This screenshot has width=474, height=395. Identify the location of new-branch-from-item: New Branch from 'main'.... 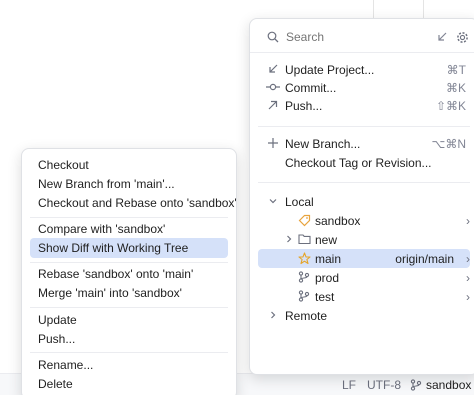
(129, 184).